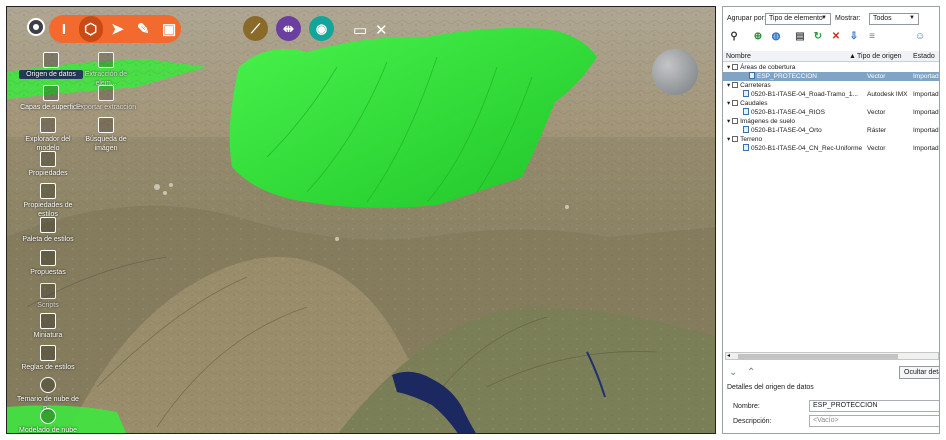  I want to click on import-icon: ⇩, so click(854, 36).